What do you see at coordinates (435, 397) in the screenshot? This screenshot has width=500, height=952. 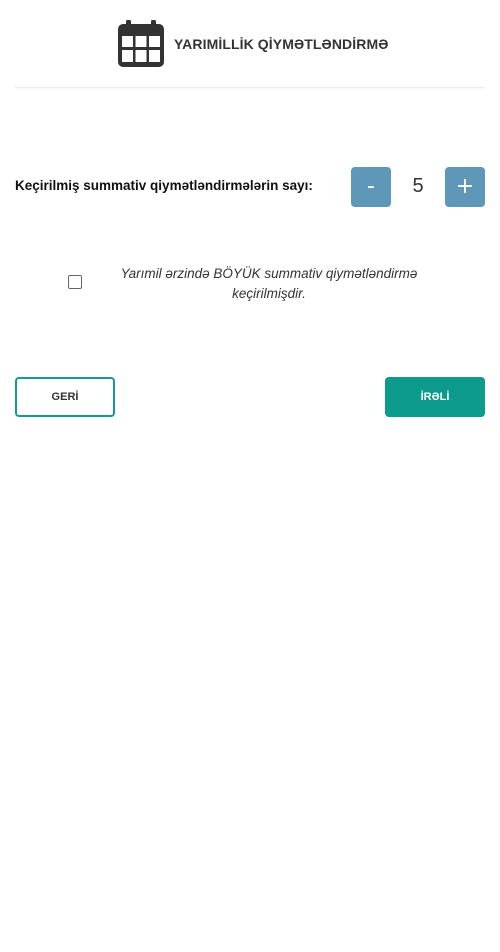 I see `next-button: İRƏLİ` at bounding box center [435, 397].